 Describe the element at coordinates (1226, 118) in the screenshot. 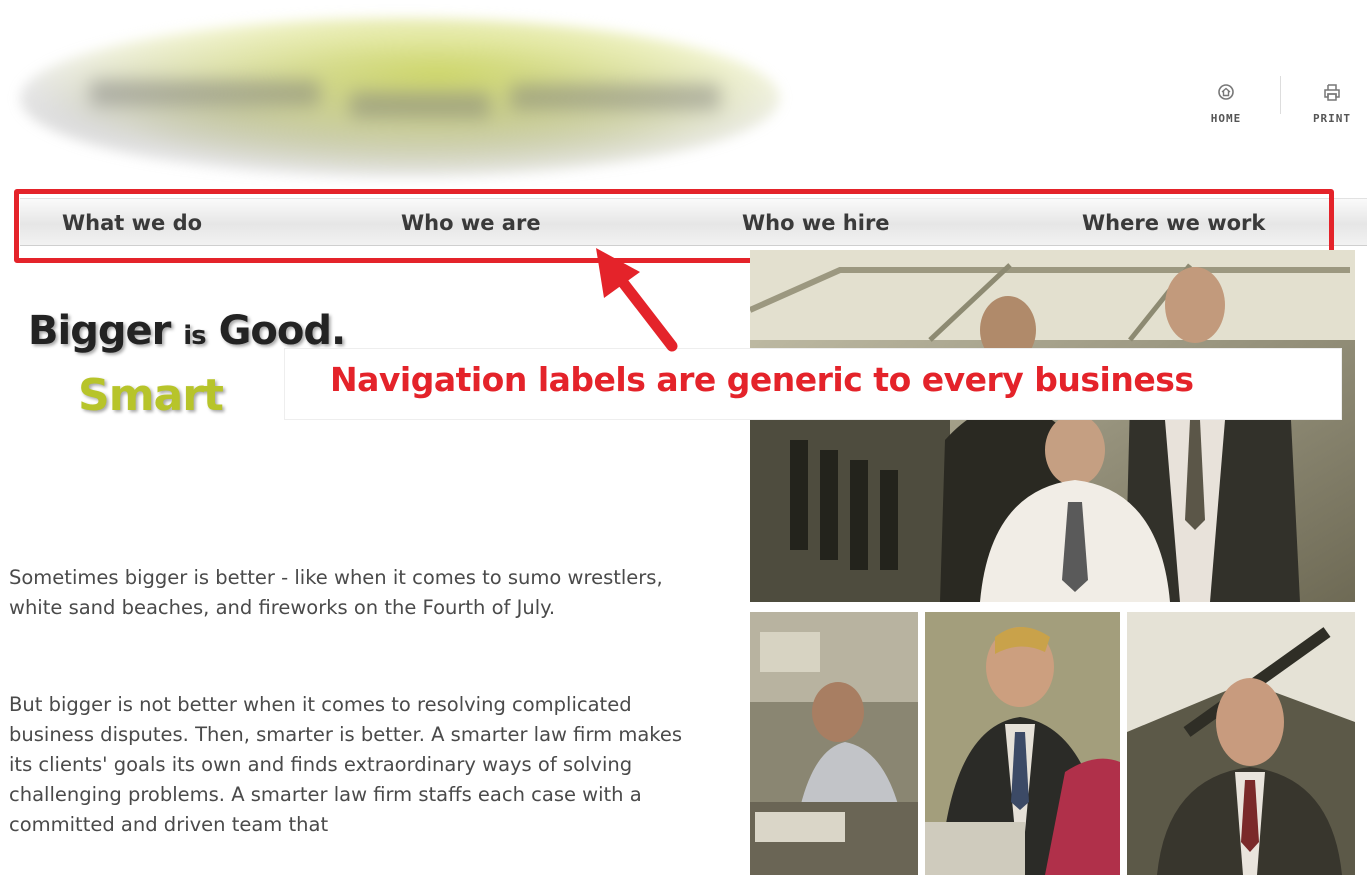

I see `home-label: HOME` at that location.